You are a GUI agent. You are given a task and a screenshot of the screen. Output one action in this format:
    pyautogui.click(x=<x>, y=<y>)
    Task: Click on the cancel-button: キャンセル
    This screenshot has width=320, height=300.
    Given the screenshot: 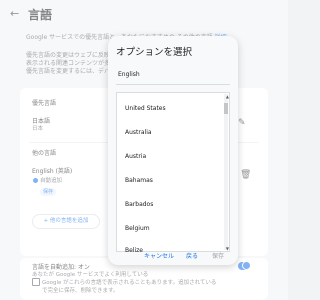 What is the action you would take?
    pyautogui.click(x=159, y=255)
    